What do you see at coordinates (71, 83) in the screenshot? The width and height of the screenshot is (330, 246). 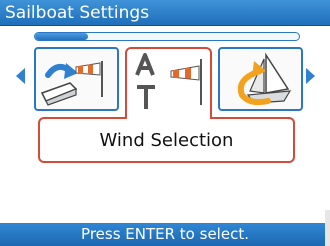 I see `bow-wind-icon` at bounding box center [71, 83].